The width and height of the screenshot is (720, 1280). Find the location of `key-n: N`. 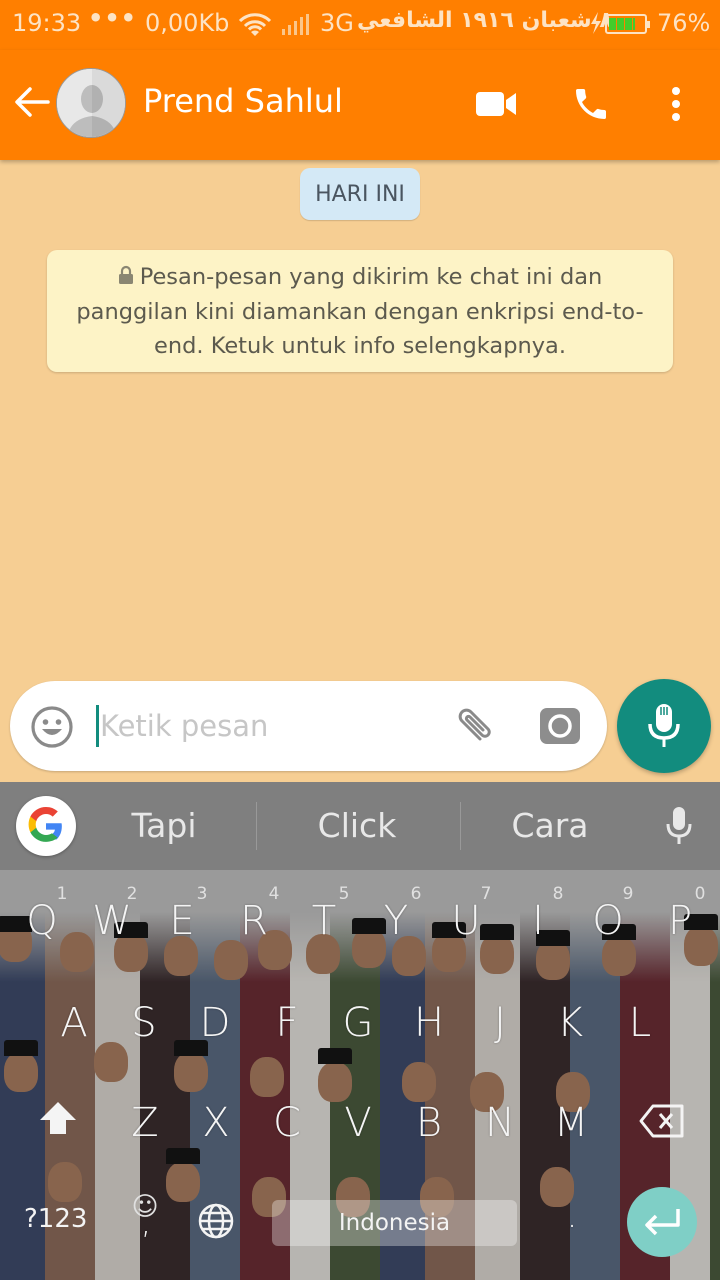

key-n: N is located at coordinates (500, 1123).